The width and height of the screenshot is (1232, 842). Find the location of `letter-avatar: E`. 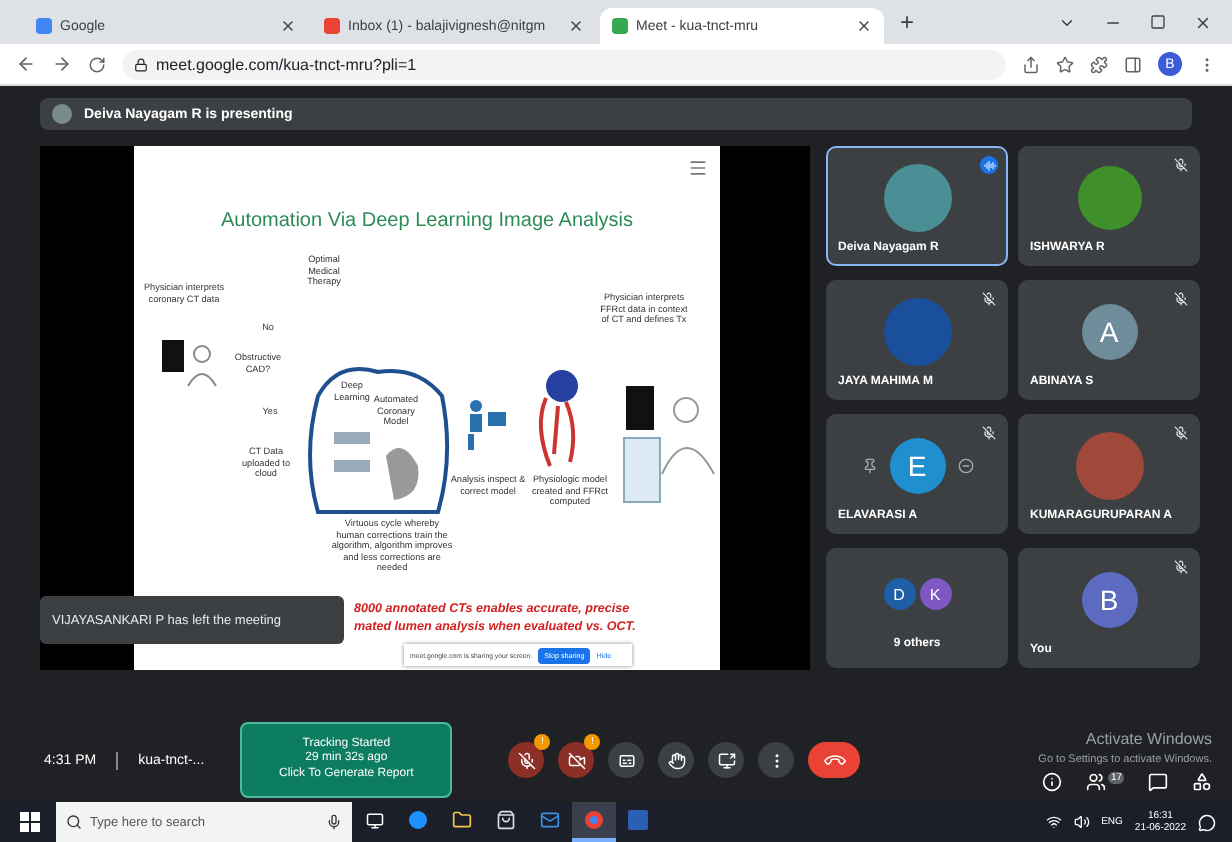

letter-avatar: E is located at coordinates (917, 466).